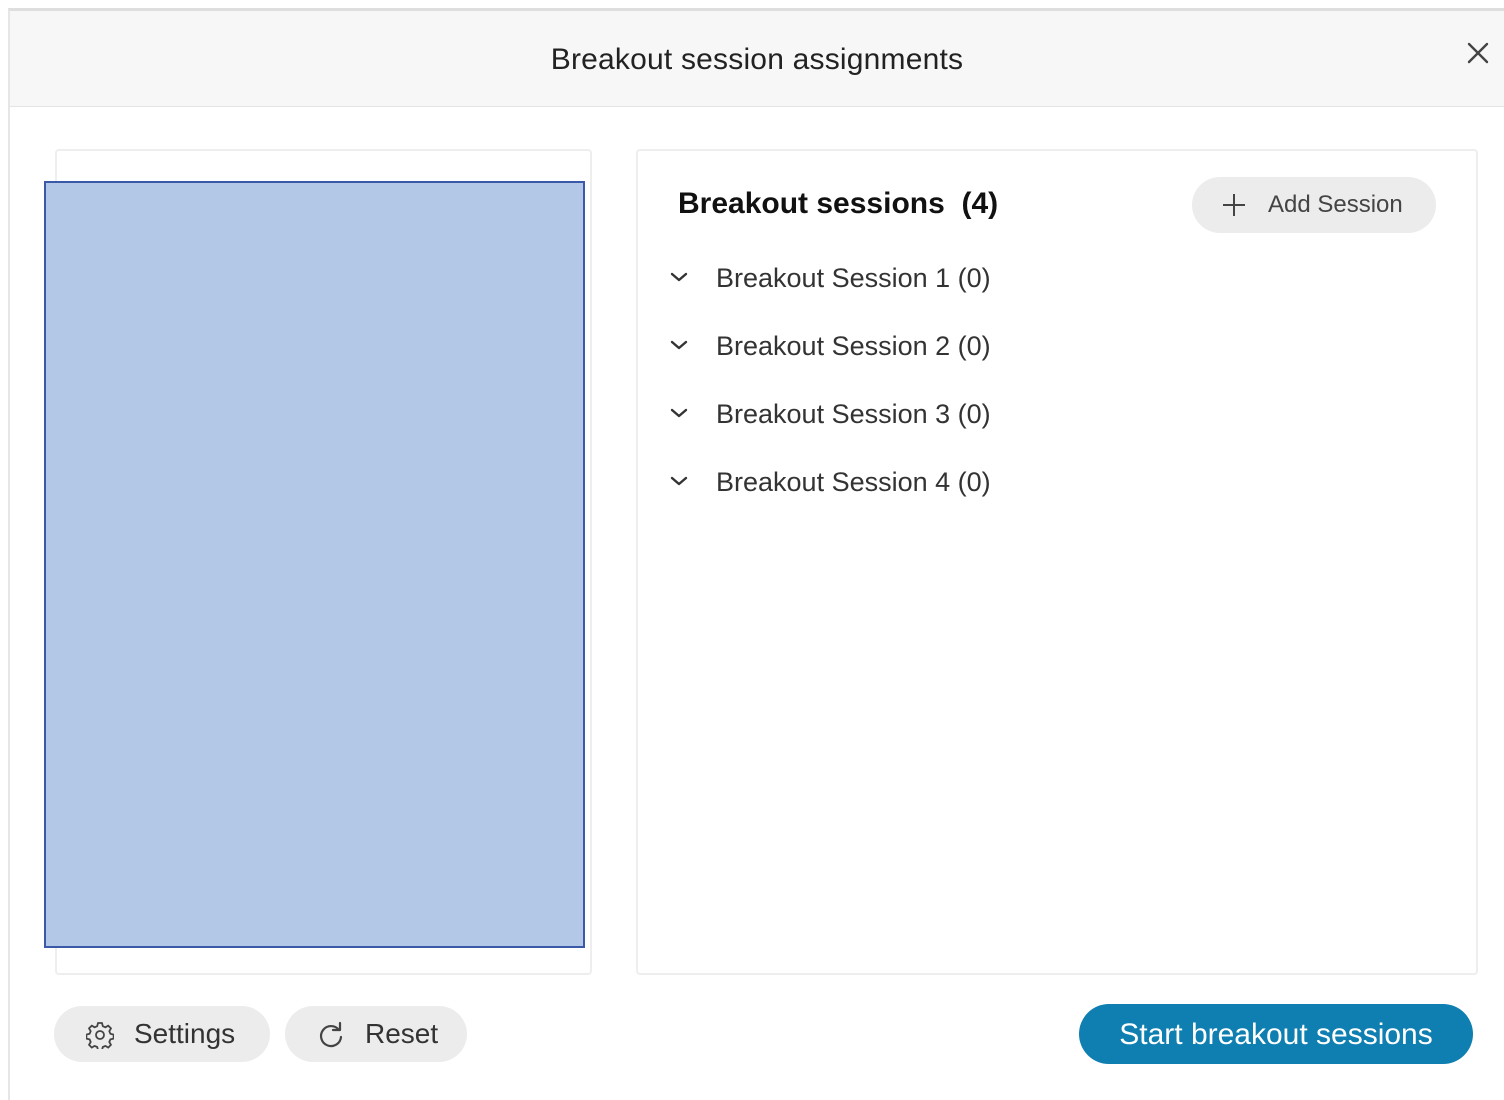  Describe the element at coordinates (185, 1033) in the screenshot. I see `settings-label: Settings` at that location.